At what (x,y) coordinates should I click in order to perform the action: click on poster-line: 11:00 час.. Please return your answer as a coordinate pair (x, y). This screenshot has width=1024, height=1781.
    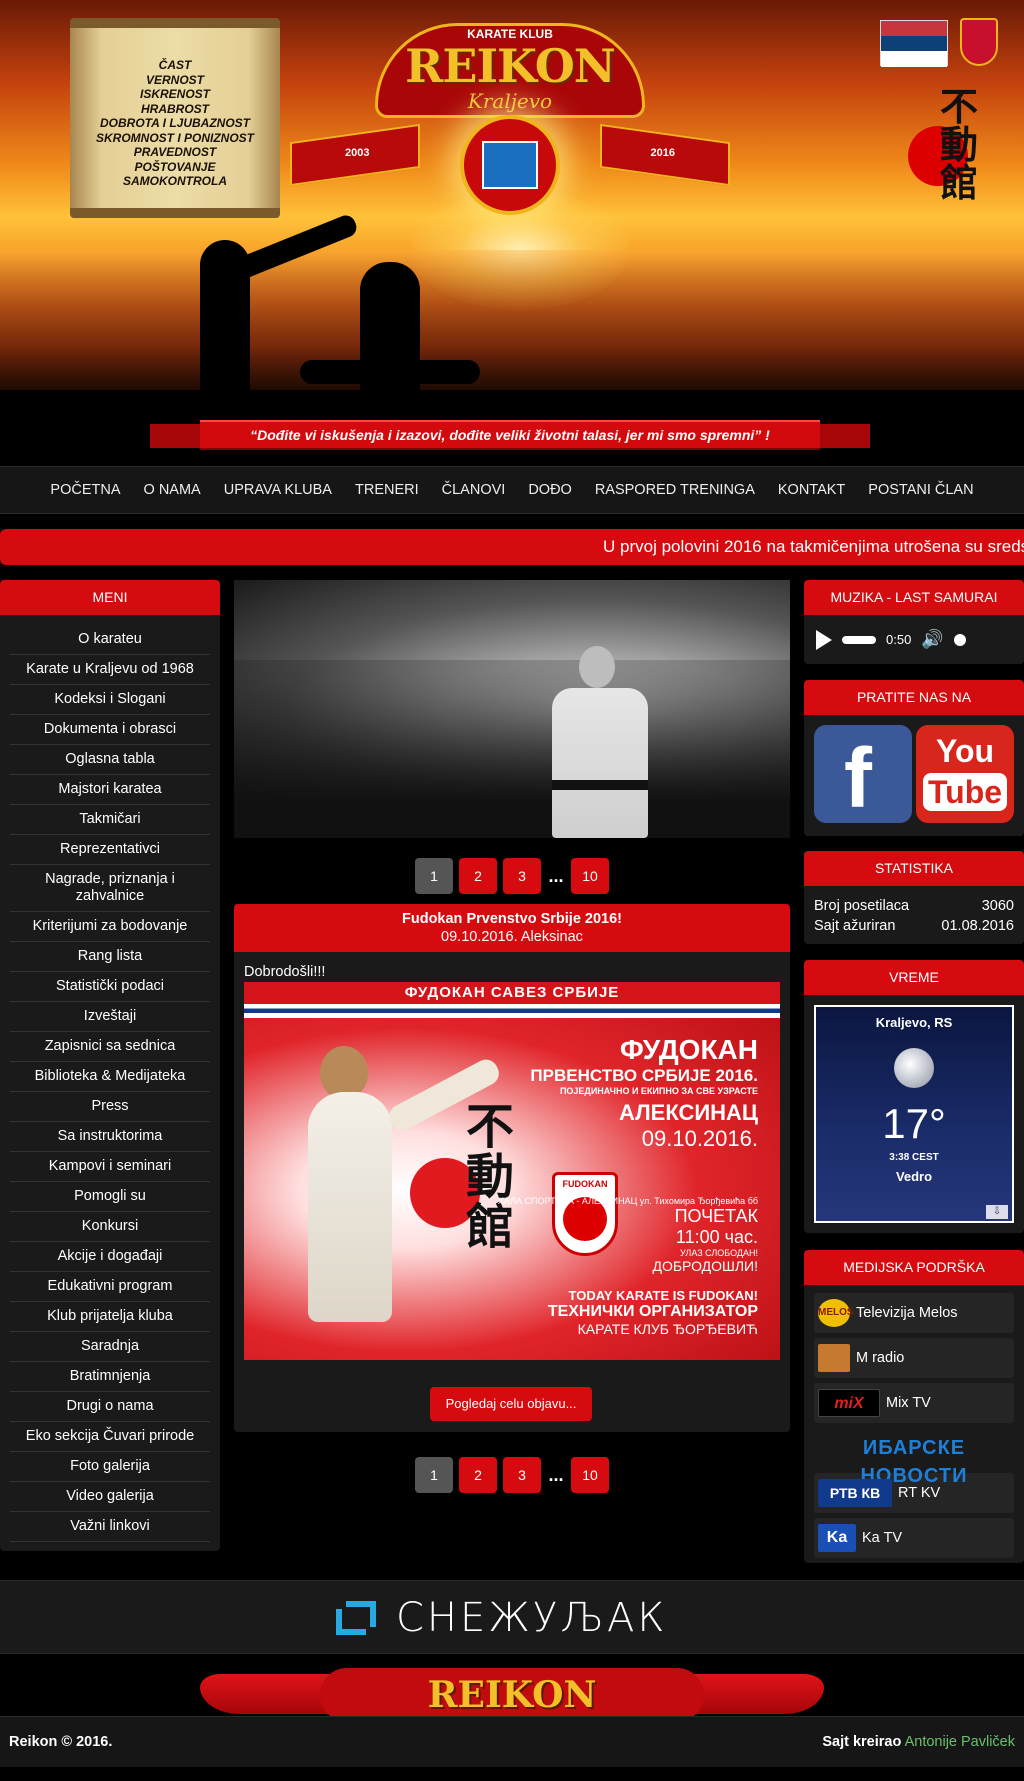
    Looking at the image, I should click on (716, 1237).